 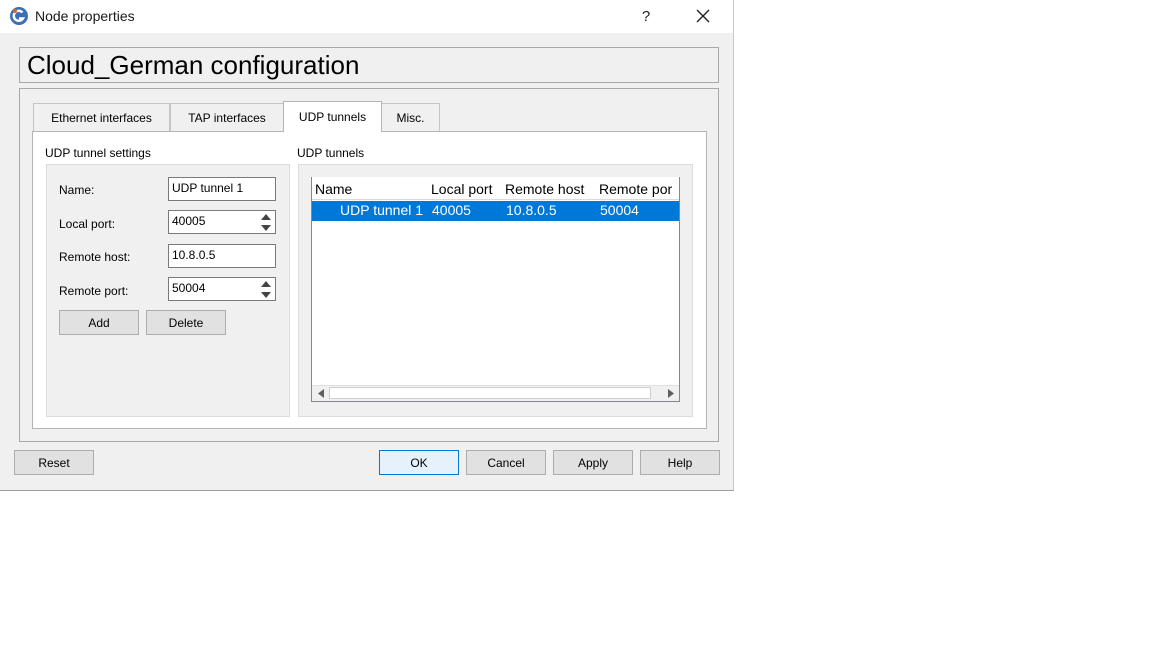 I want to click on tab-ethernet-interfaces: Ethernet interfaces, so click(x=101, y=117).